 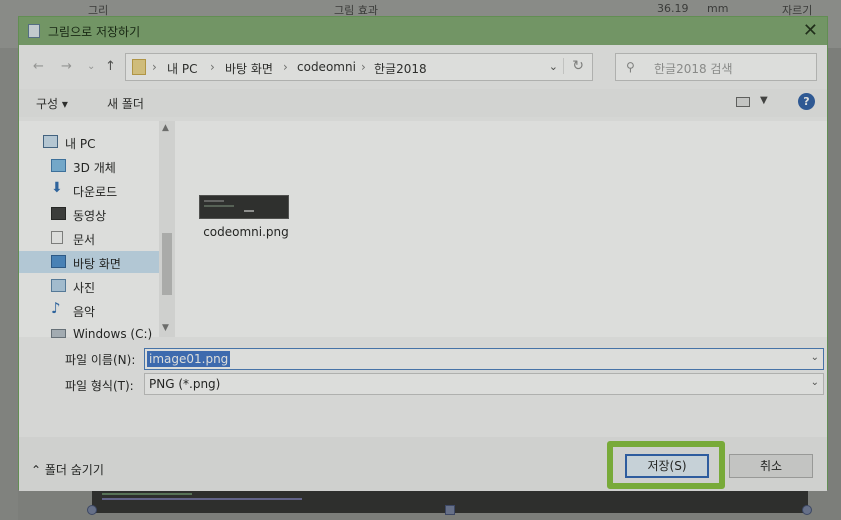 What do you see at coordinates (185, 384) in the screenshot?
I see `filetype-value: PNG (*.png)` at bounding box center [185, 384].